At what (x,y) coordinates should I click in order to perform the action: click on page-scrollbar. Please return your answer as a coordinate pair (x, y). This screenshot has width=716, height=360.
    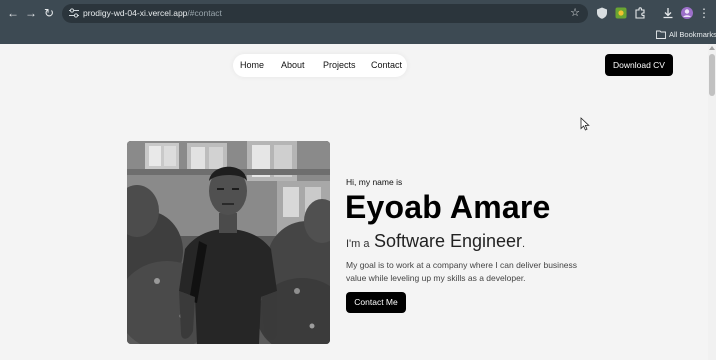
    Looking at the image, I should click on (712, 202).